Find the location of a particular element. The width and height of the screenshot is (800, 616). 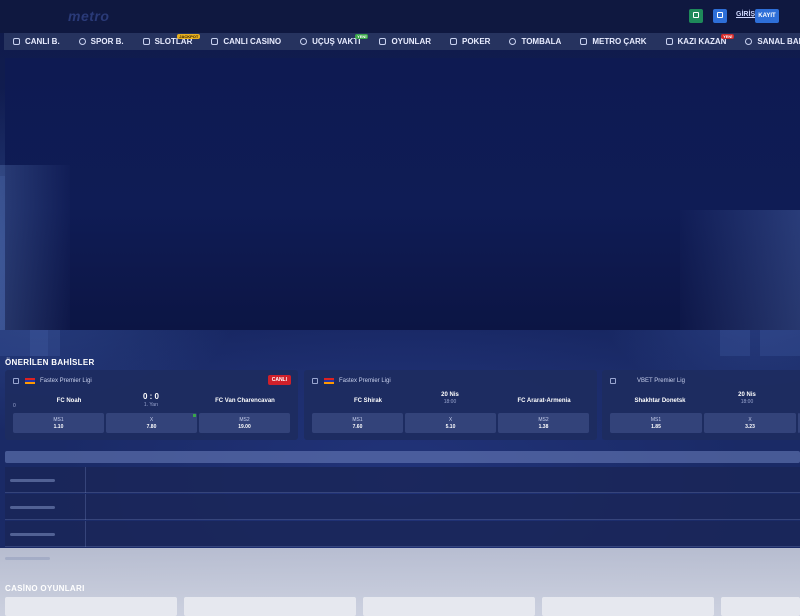

home-marker: 0 is located at coordinates (14, 406).